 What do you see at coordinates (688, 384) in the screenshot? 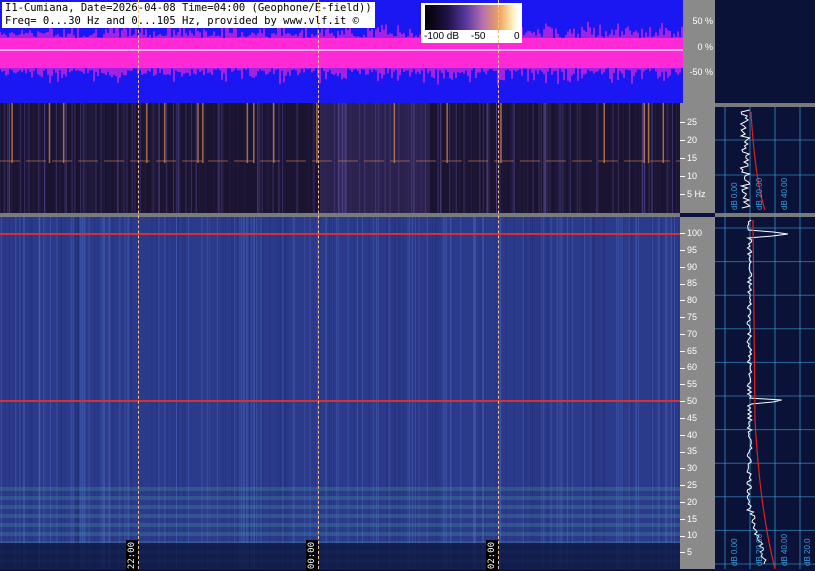
I see `hf-tick-55: 55` at bounding box center [688, 384].